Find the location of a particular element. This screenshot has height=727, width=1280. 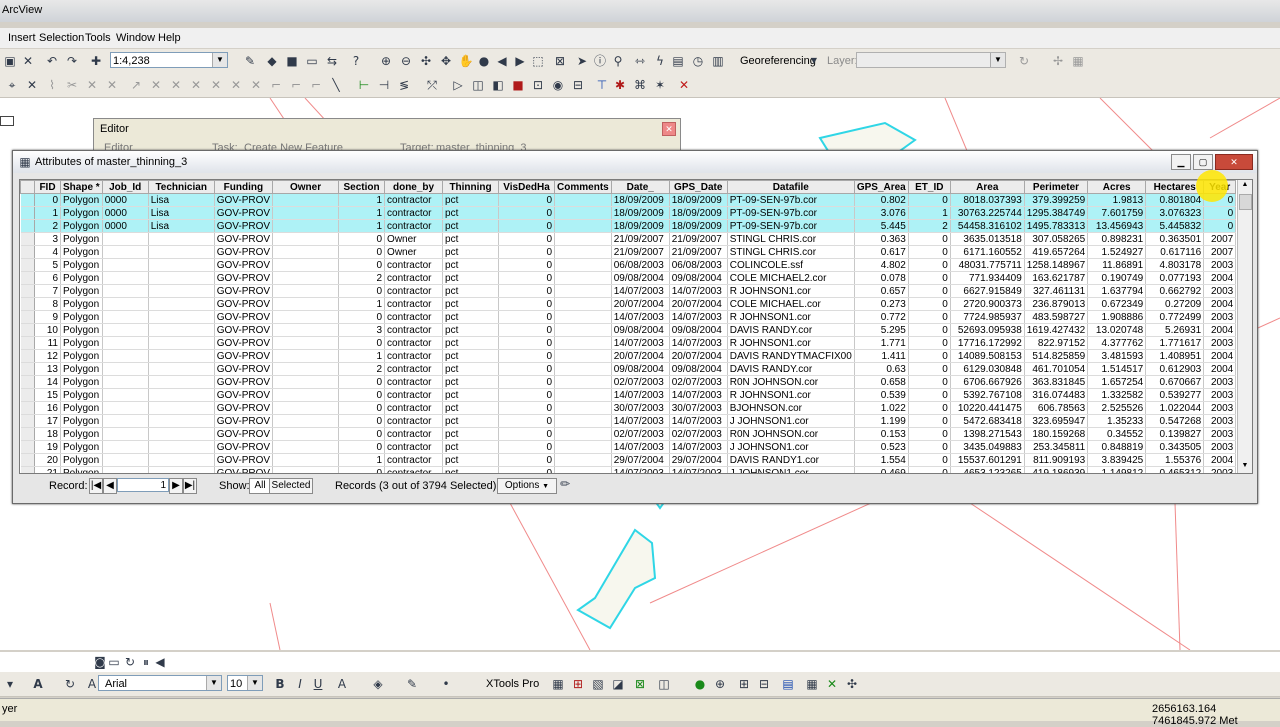

table-cell: 06/08/2003 is located at coordinates (640, 265).